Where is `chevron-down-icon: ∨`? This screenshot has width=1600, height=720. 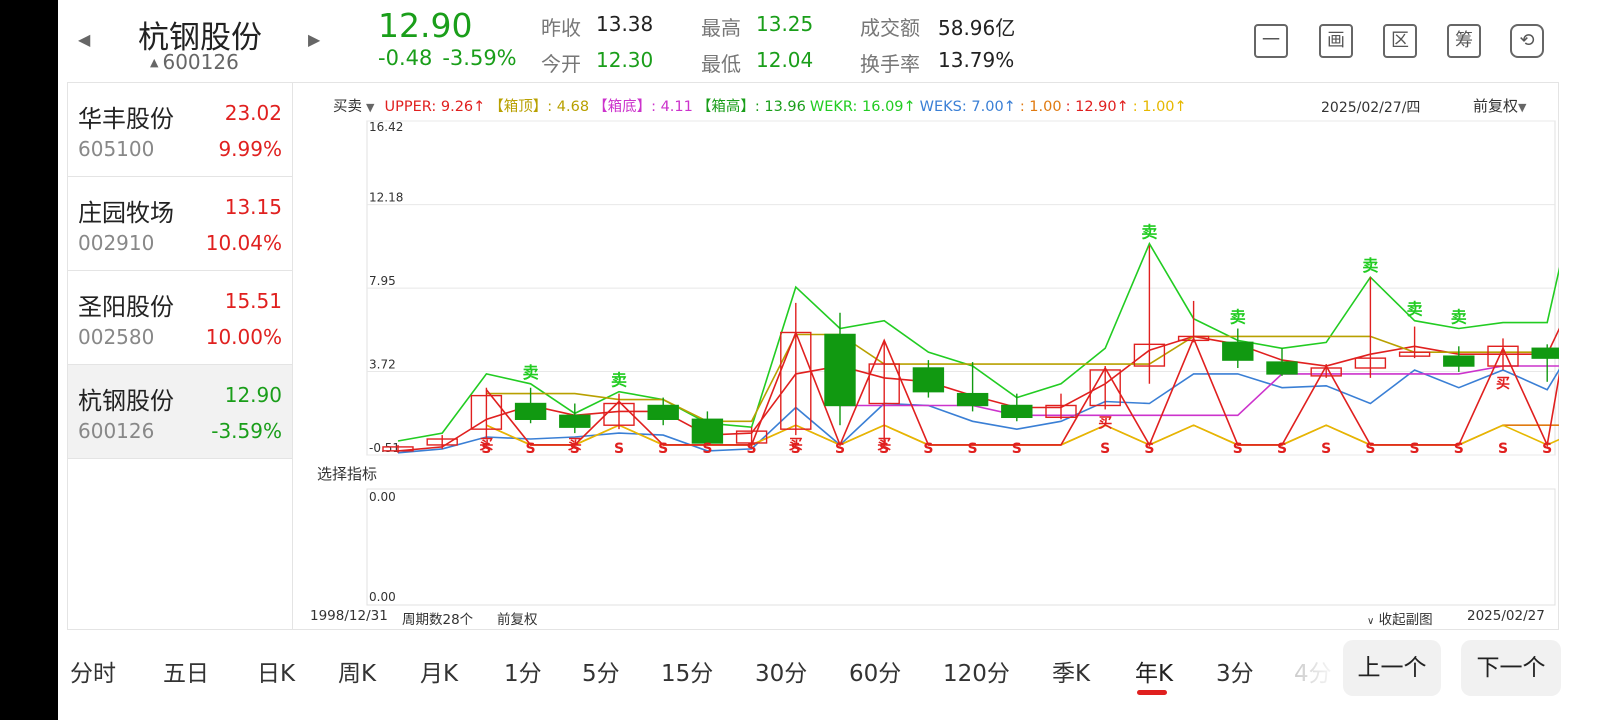 chevron-down-icon: ∨ is located at coordinates (1371, 621).